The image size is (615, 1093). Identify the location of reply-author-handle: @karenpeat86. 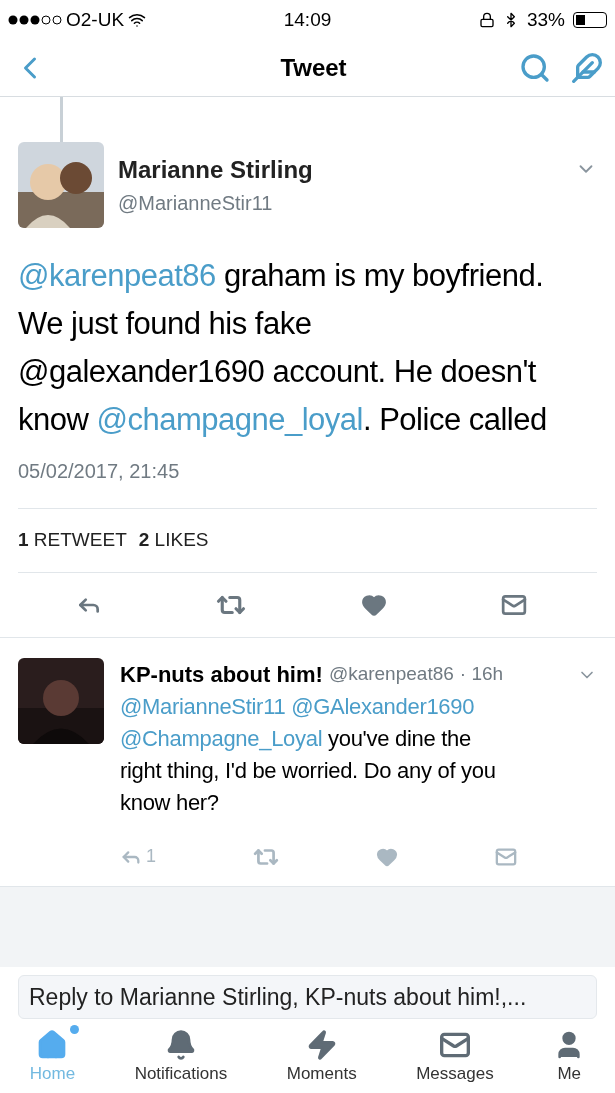
(391, 674).